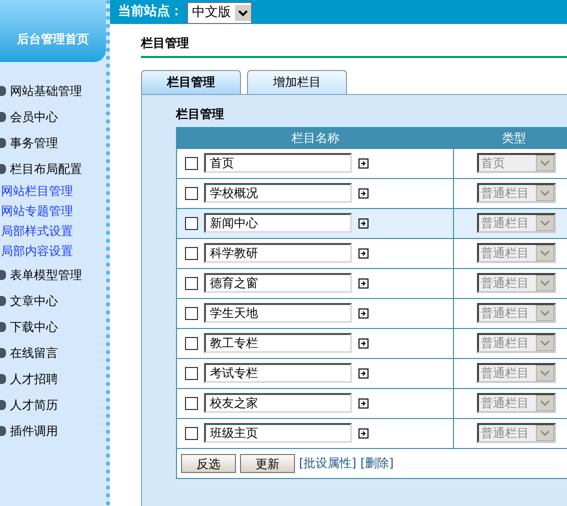  Describe the element at coordinates (34, 301) in the screenshot. I see `sidebar-item: 文章中心` at that location.